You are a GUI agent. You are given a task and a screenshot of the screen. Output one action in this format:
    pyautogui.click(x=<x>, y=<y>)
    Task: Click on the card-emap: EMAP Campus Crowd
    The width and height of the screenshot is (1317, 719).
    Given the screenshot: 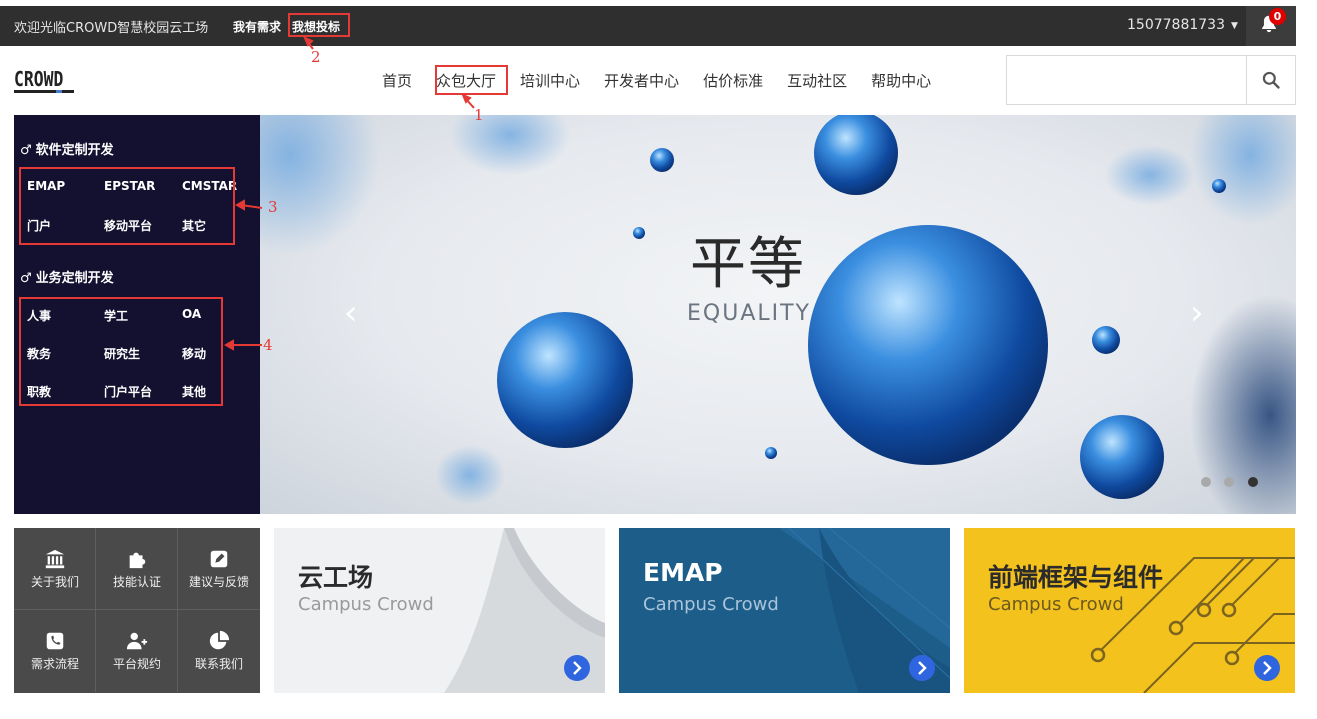 What is the action you would take?
    pyautogui.click(x=784, y=610)
    